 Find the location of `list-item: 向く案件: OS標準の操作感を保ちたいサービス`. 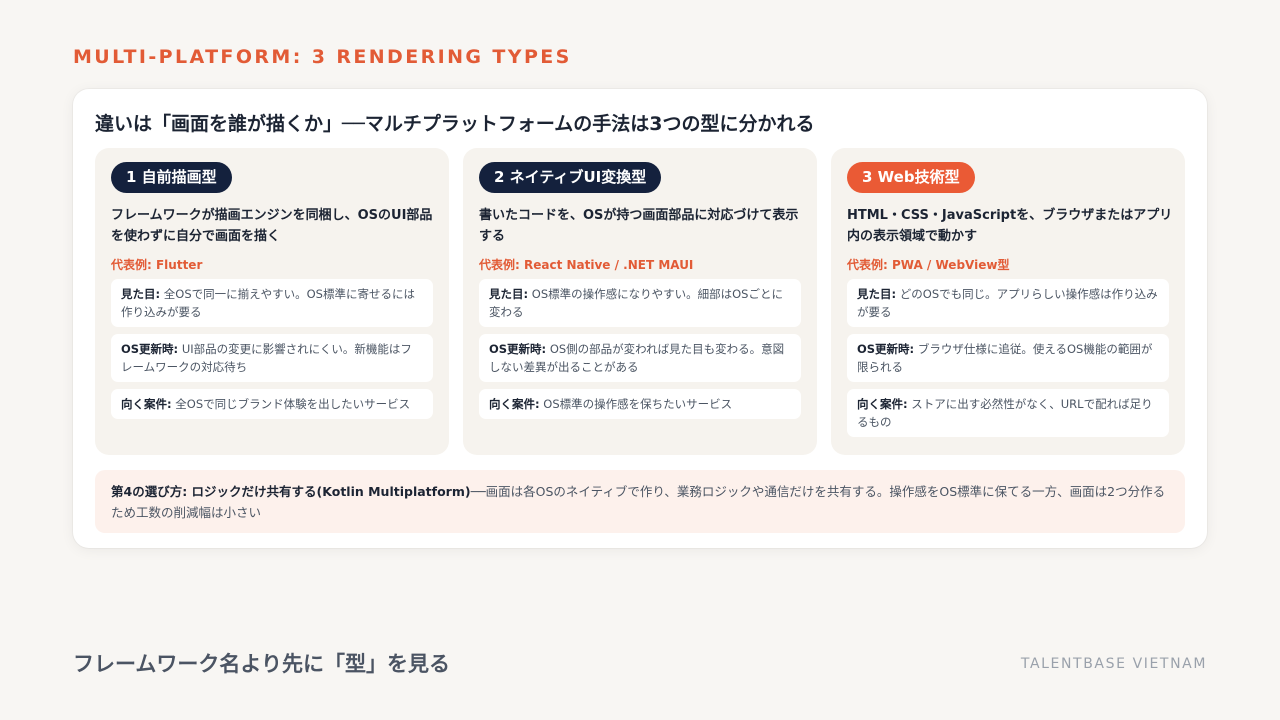

list-item: 向く案件: OS標準の操作感を保ちたいサービス is located at coordinates (640, 404).